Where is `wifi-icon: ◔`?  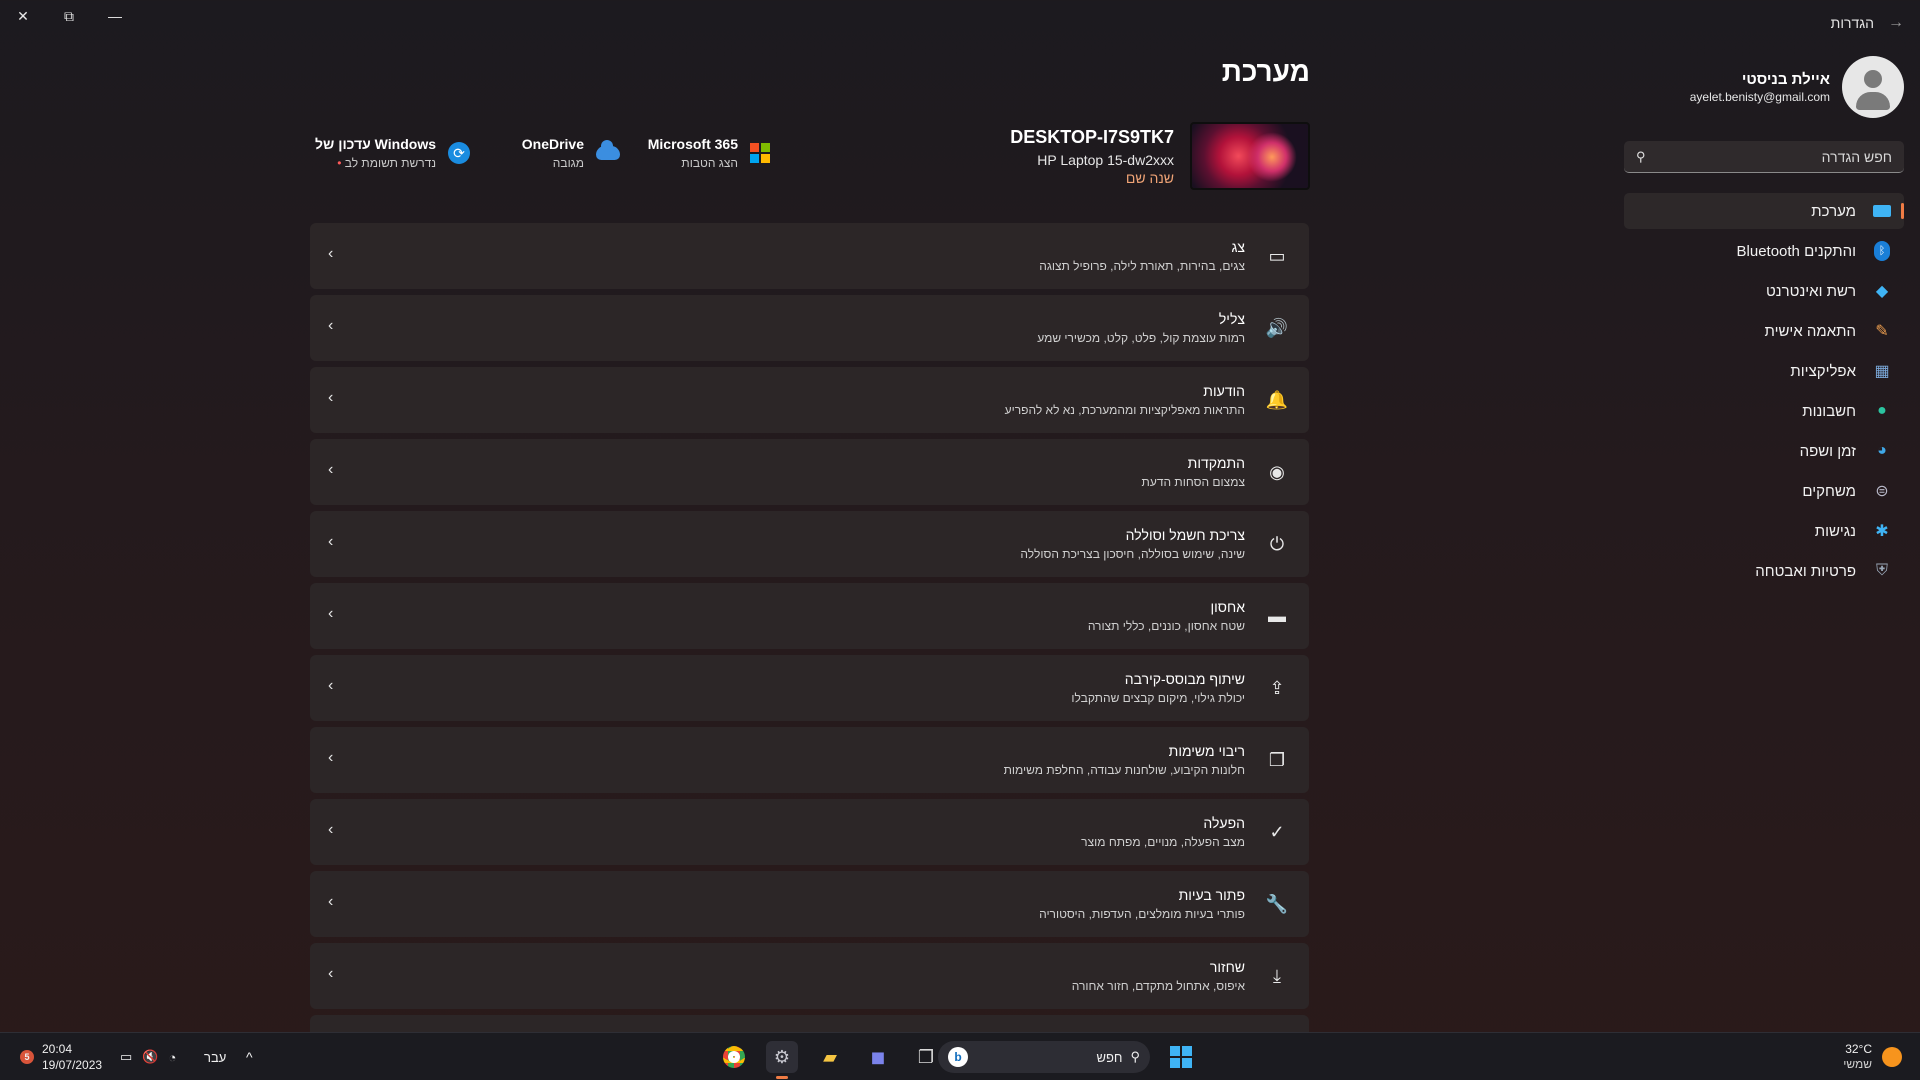 wifi-icon: ◔ is located at coordinates (172, 1057).